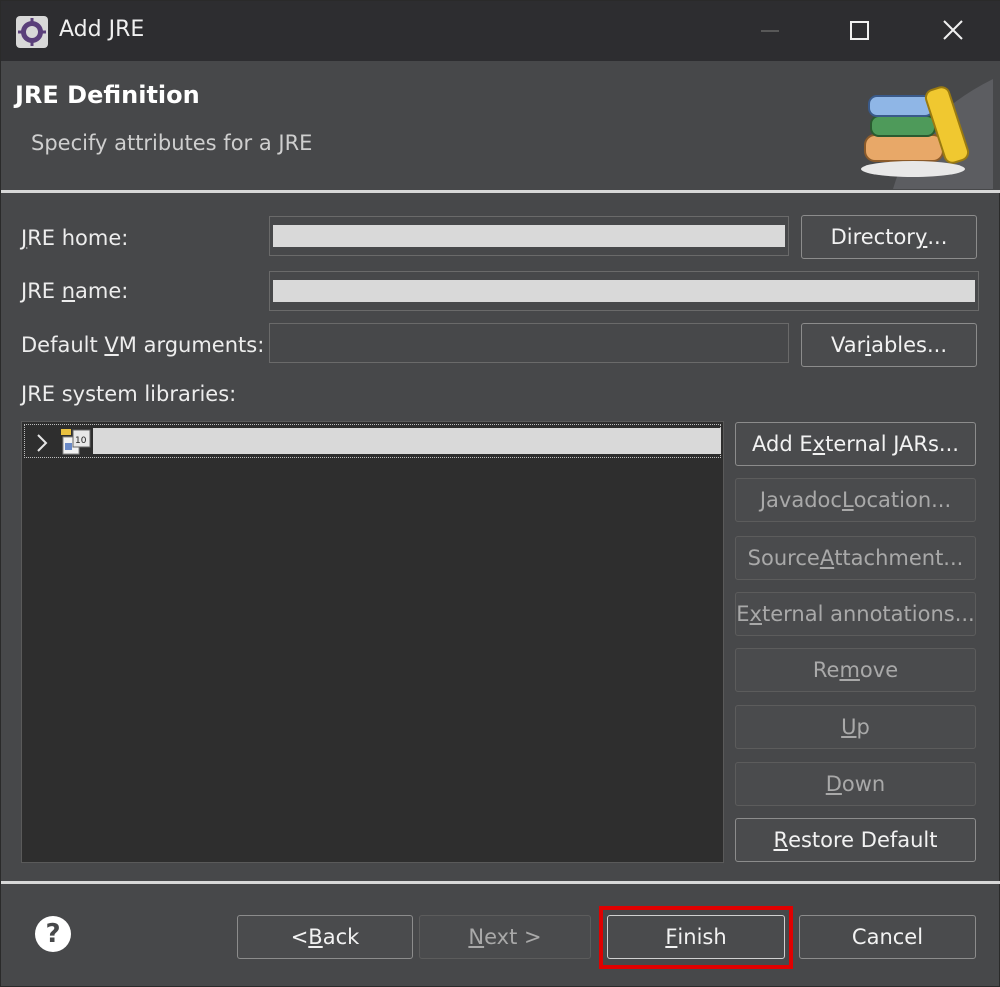  What do you see at coordinates (855, 840) in the screenshot?
I see `restore-default-button: Restore Default` at bounding box center [855, 840].